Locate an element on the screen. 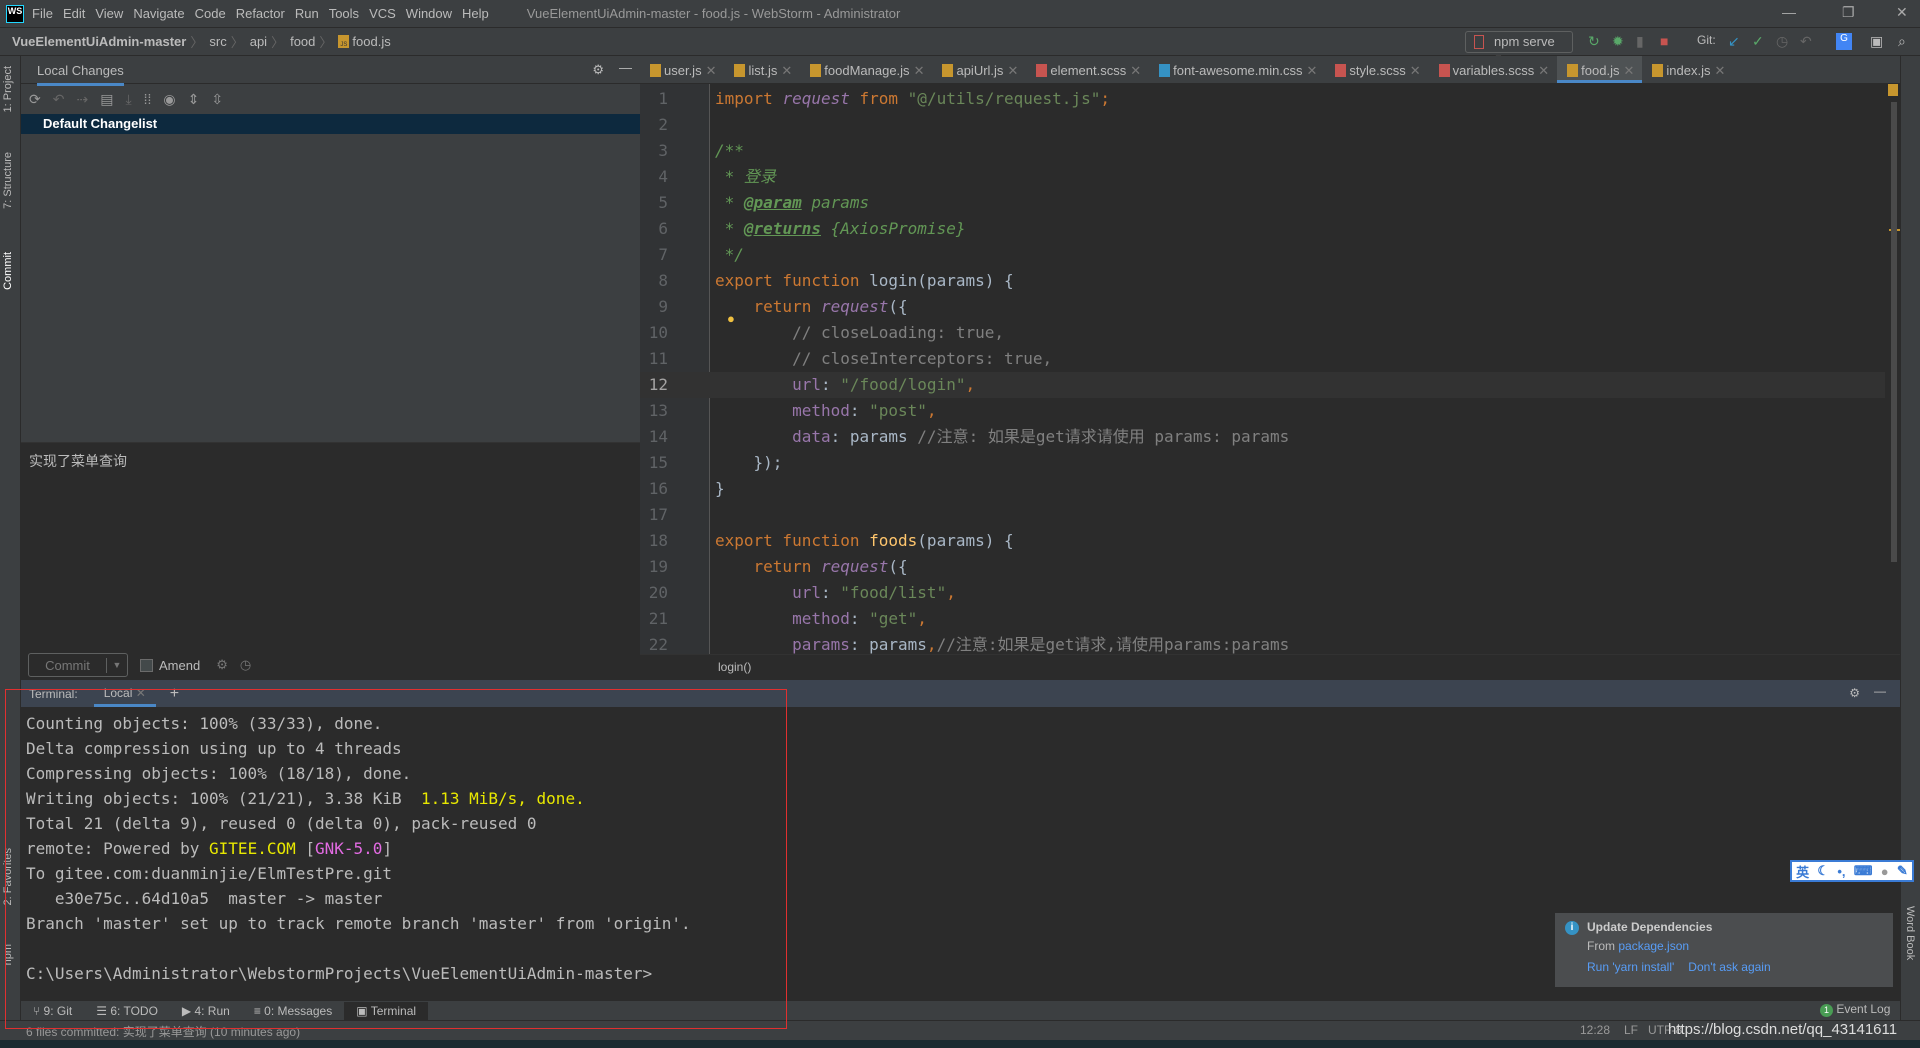 The image size is (1920, 1048). keyboard-icon: ⌨ is located at coordinates (1863, 871).